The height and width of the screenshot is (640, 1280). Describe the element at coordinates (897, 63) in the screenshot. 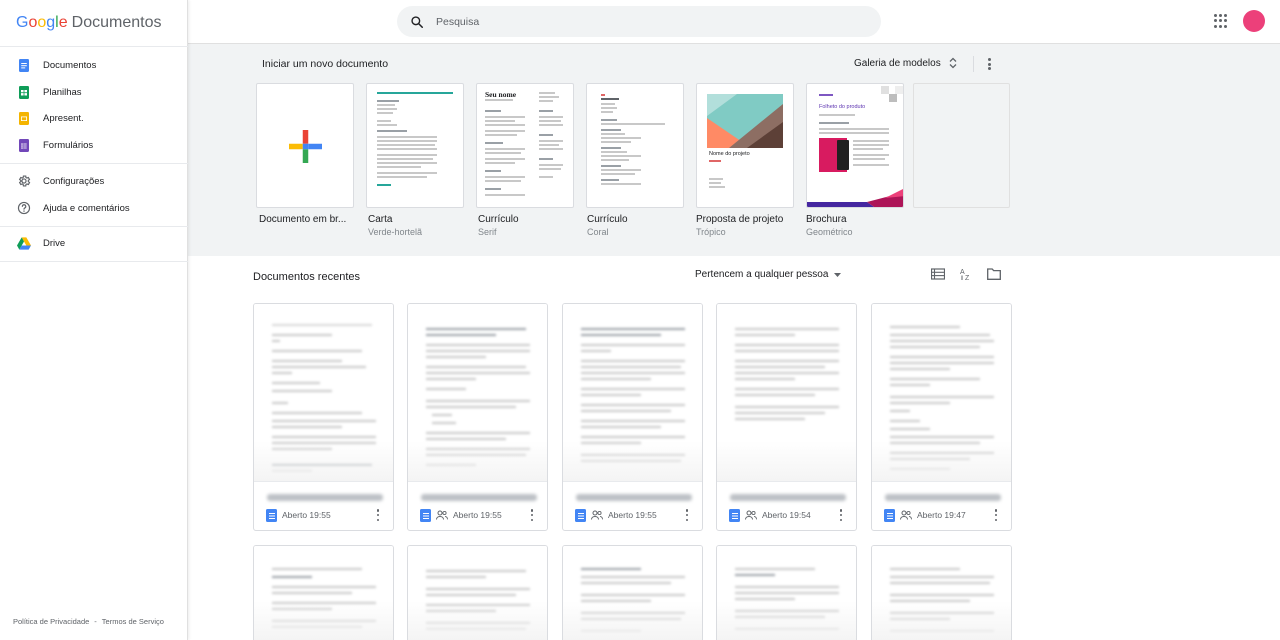

I see `gallery-label: Galeria de modelos` at that location.